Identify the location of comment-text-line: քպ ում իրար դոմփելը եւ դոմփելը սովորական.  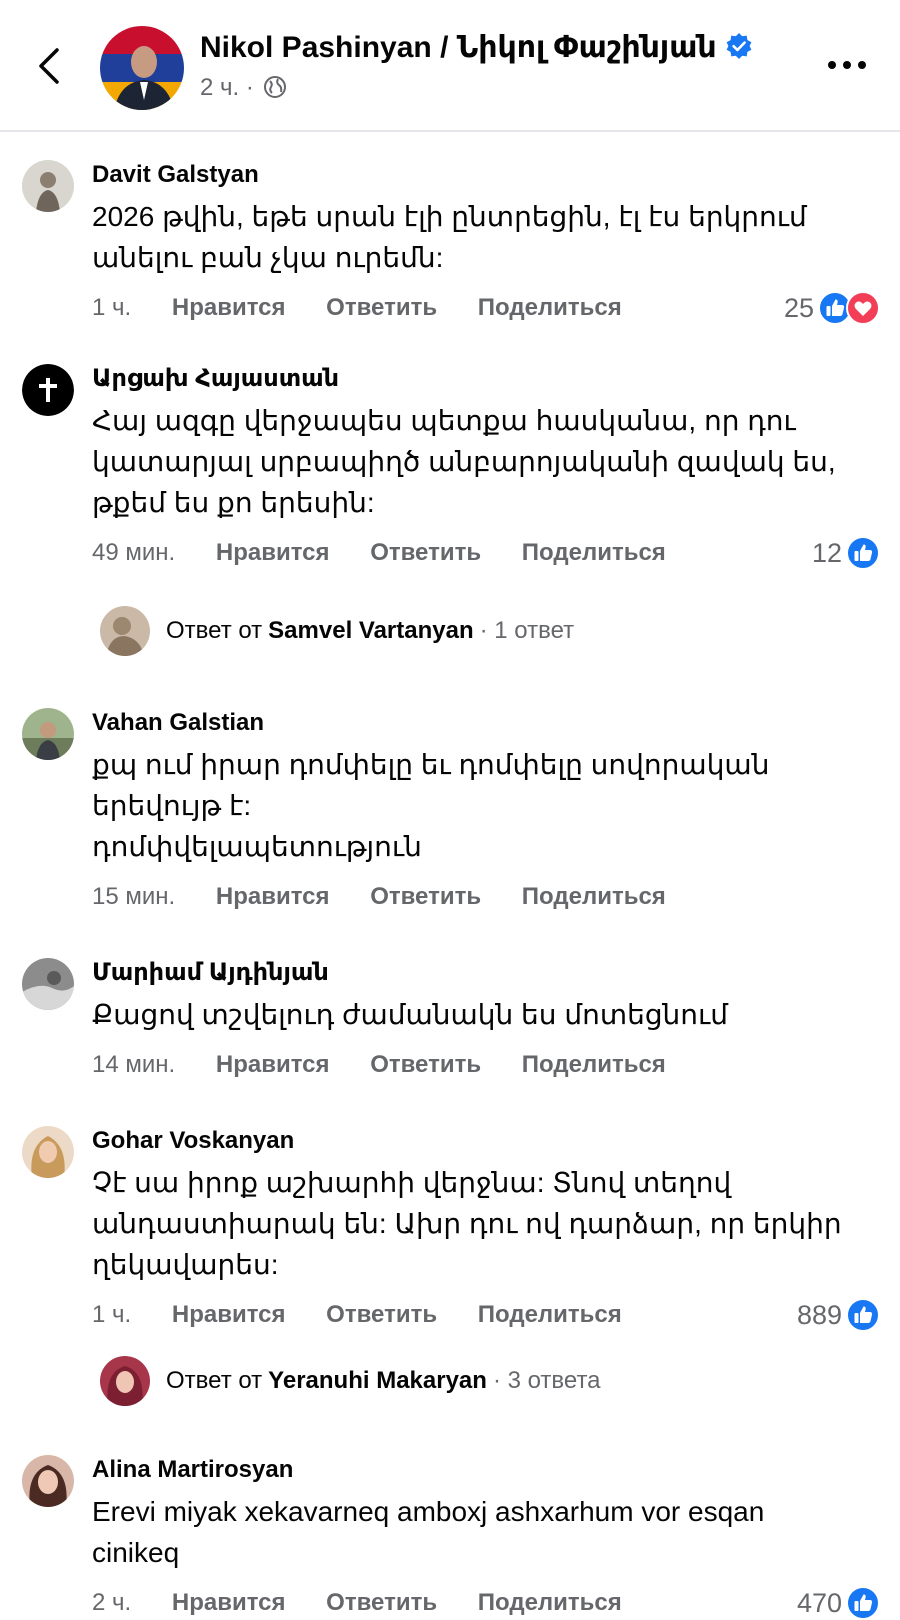
(431, 764).